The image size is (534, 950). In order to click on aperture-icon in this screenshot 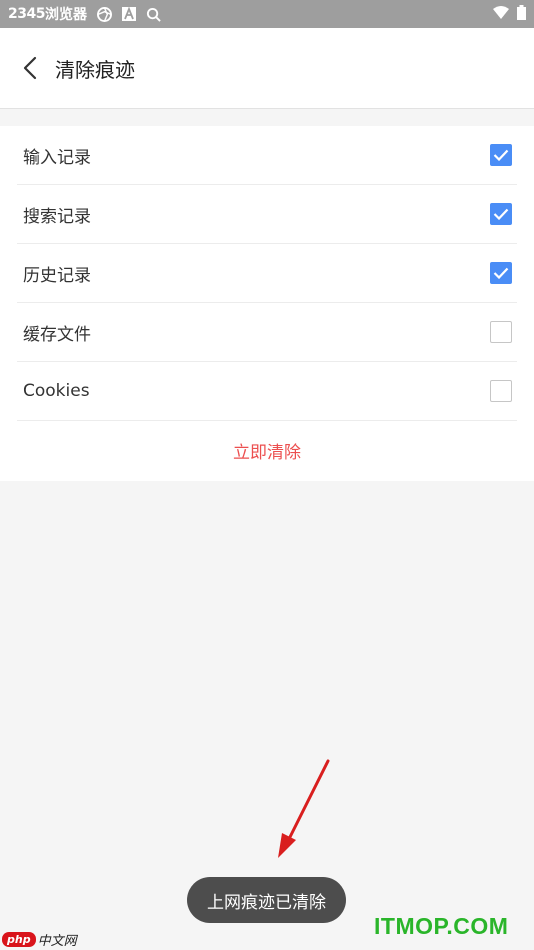, I will do `click(104, 14)`.